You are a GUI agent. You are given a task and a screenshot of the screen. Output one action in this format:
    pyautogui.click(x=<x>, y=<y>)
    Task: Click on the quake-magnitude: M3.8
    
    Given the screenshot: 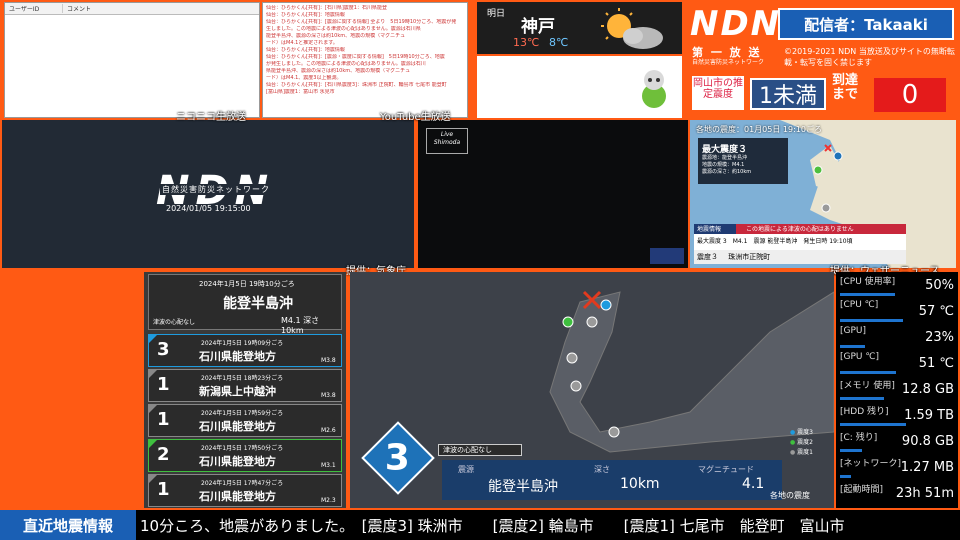 What is the action you would take?
    pyautogui.click(x=328, y=395)
    